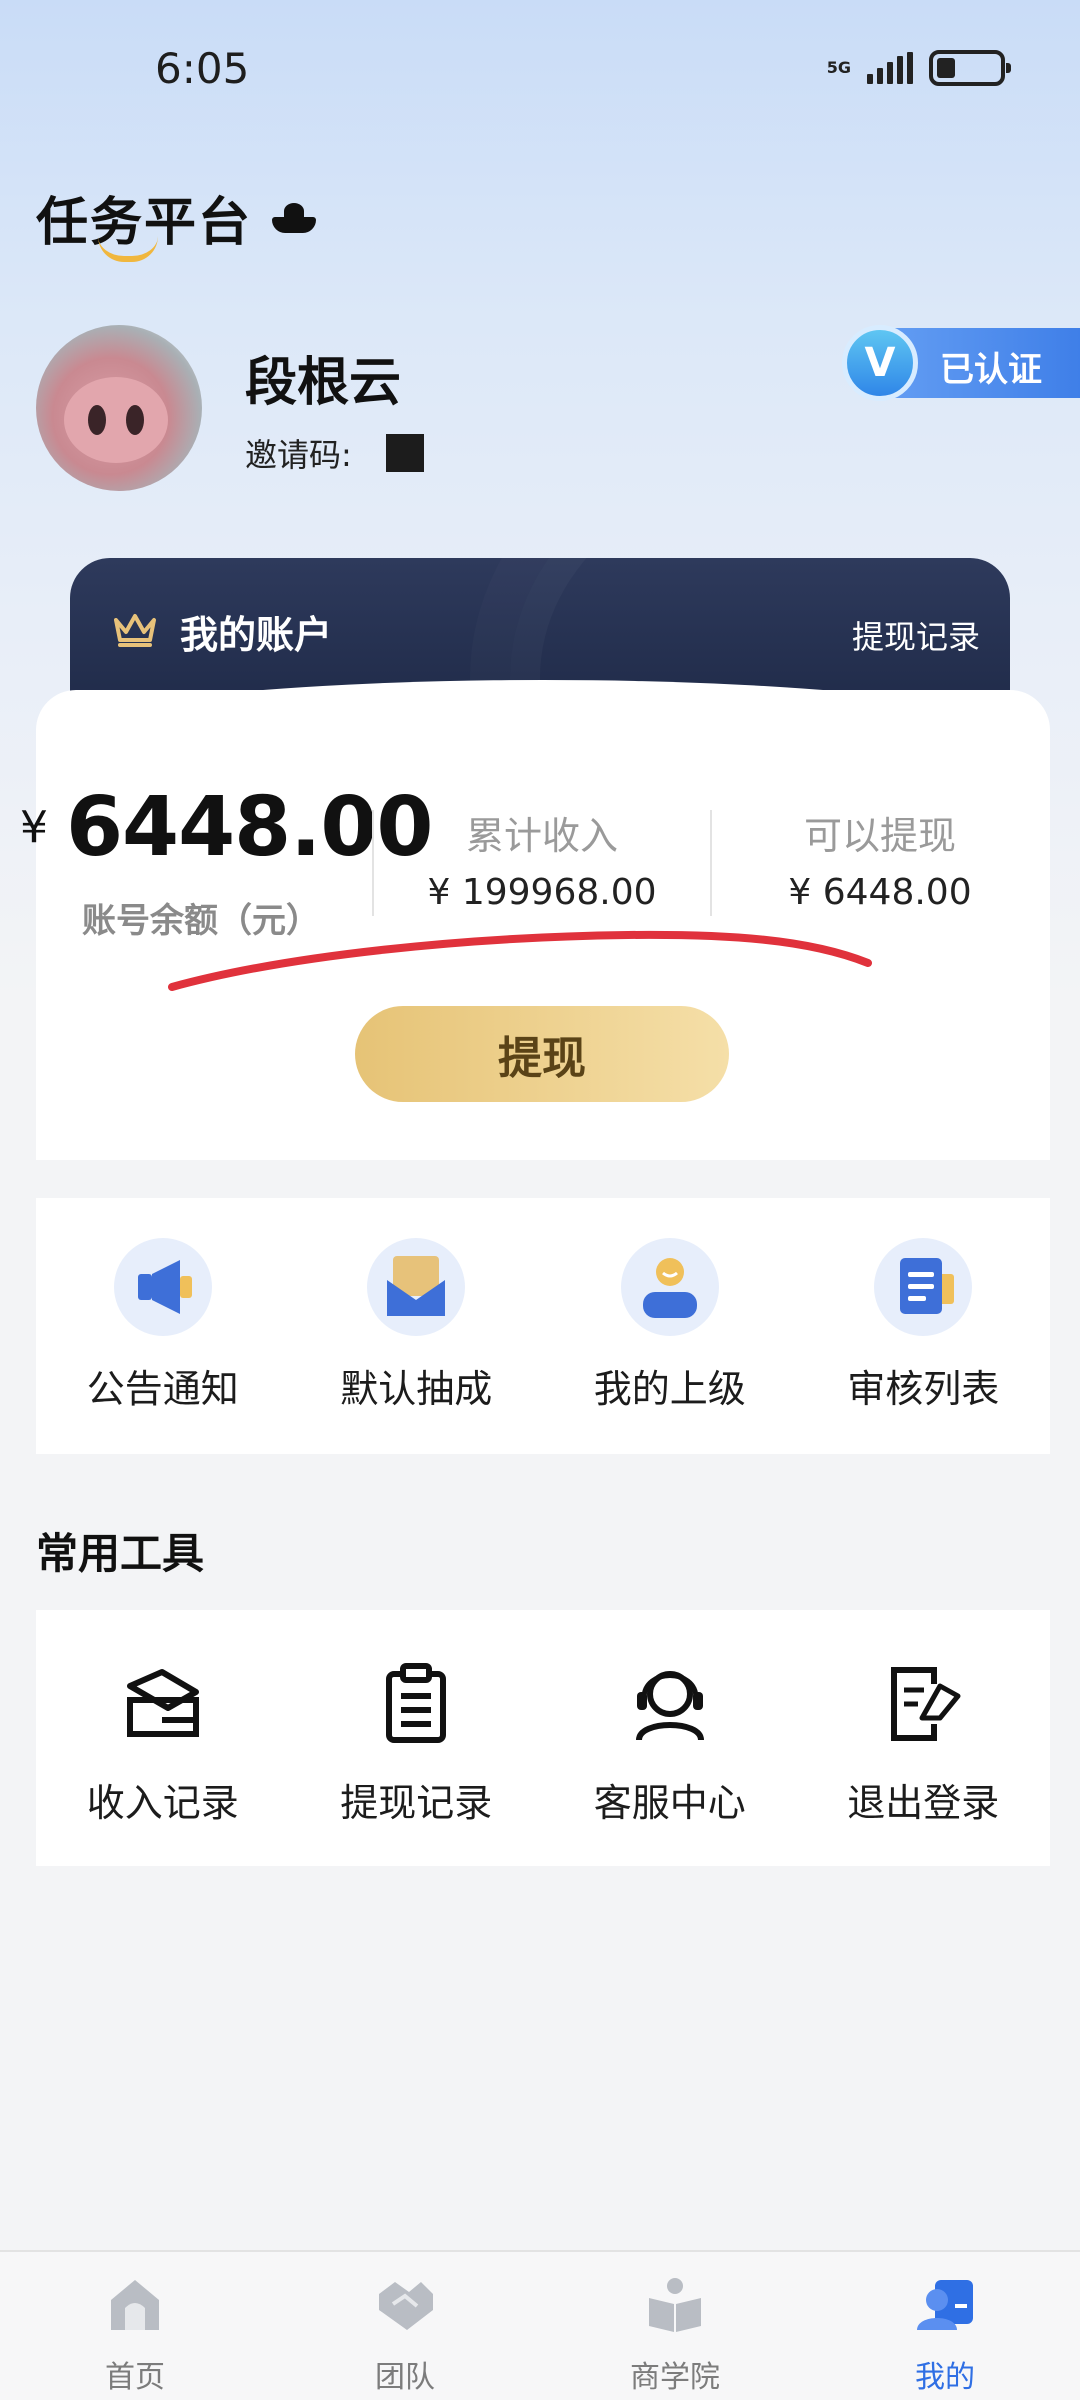  What do you see at coordinates (991, 370) in the screenshot?
I see `verified-label: 已认证` at bounding box center [991, 370].